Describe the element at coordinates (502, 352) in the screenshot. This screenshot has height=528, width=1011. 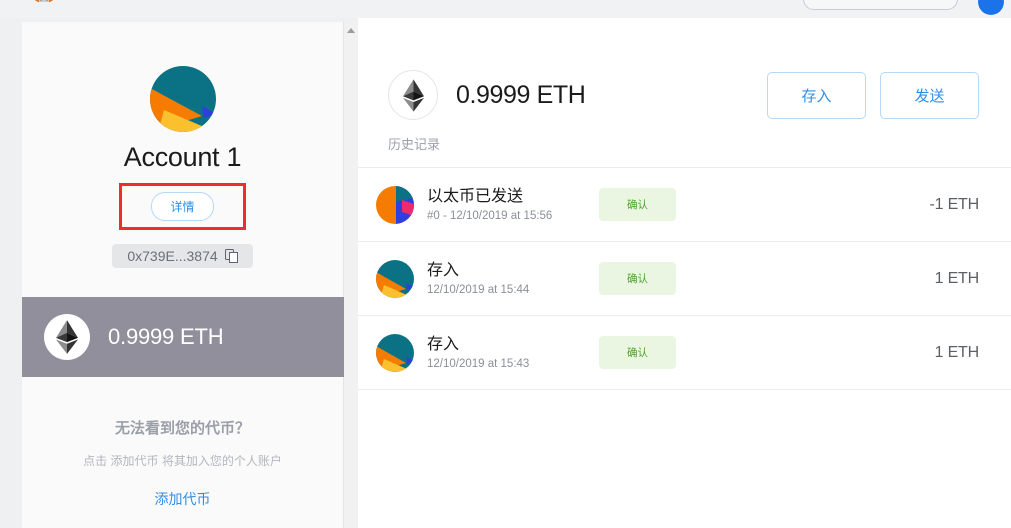
I see `transaction-text: 存入 12/10/2019 at 15:43` at that location.